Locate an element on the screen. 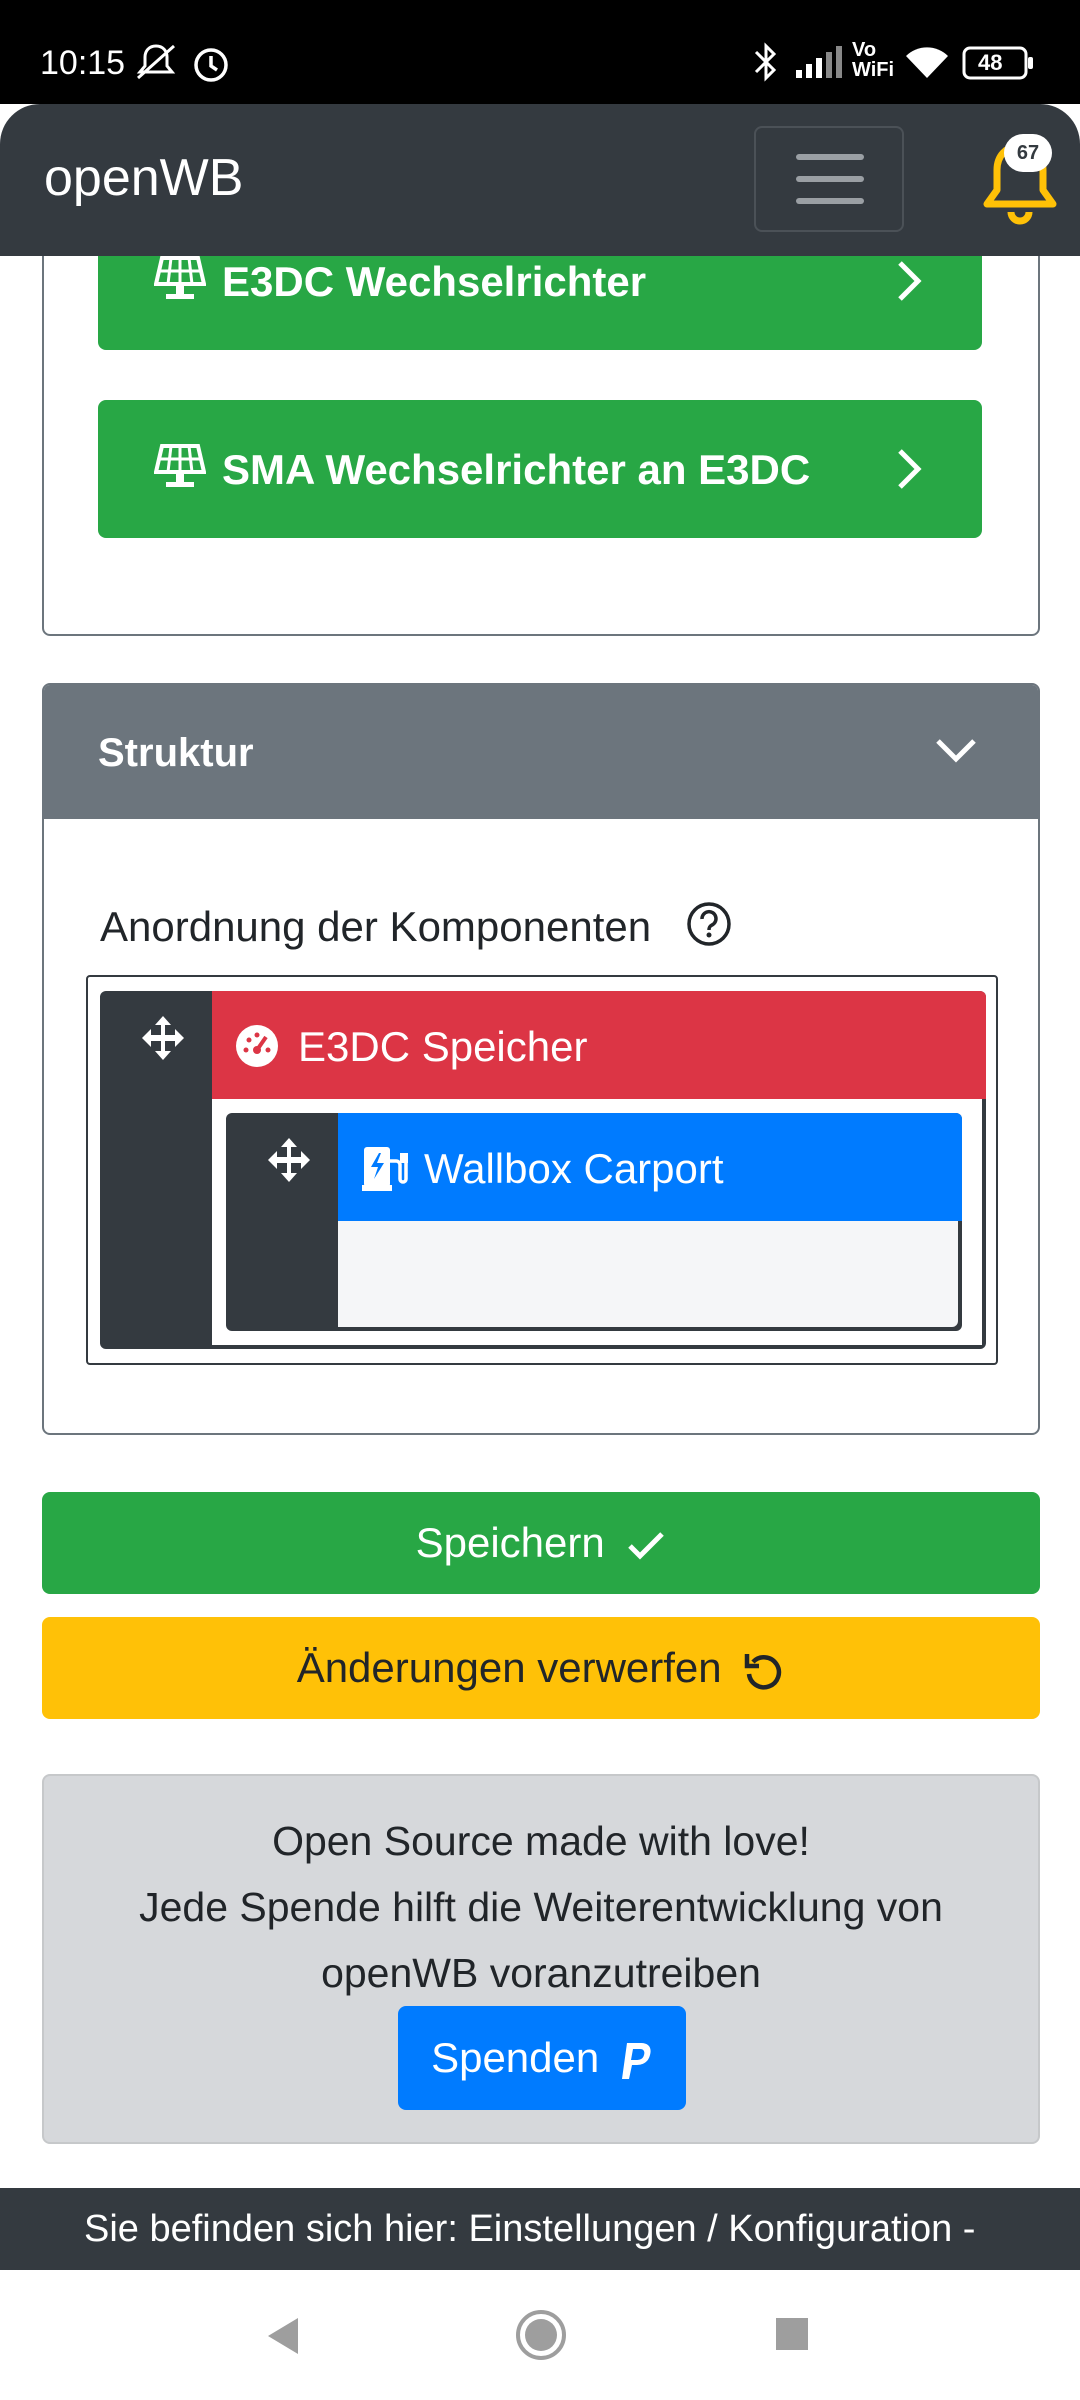 Image resolution: width=1080 pixels, height=2400 pixels. component-label: E3DC Wechselrichter is located at coordinates (434, 281).